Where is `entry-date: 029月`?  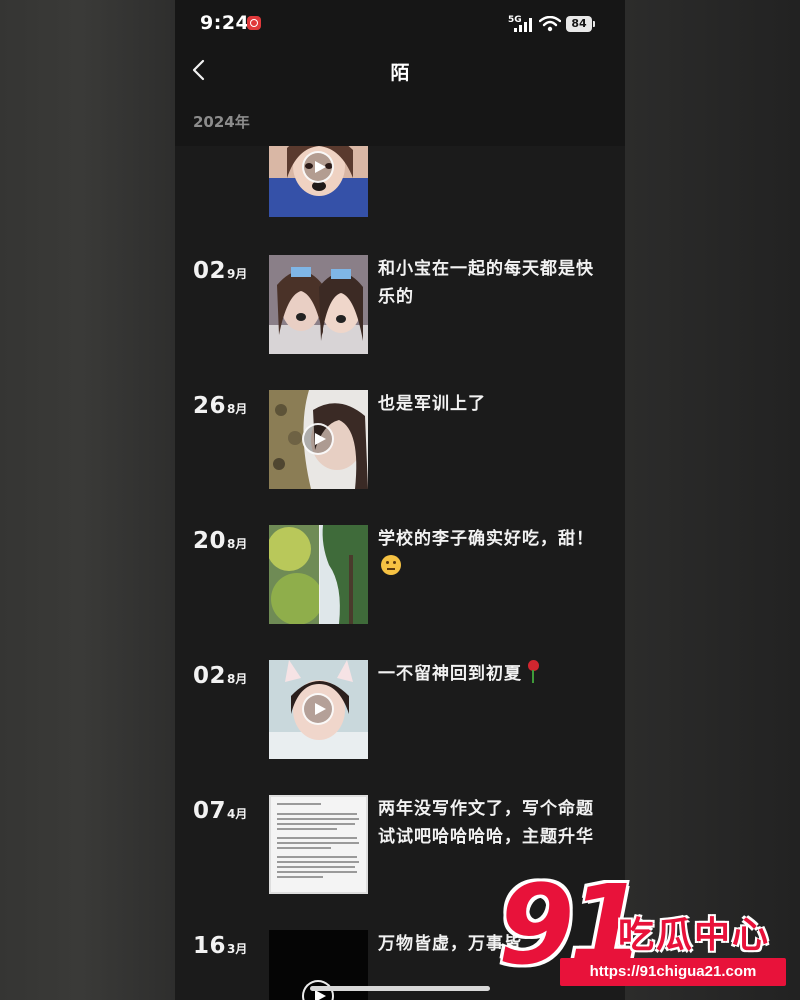 entry-date: 029月 is located at coordinates (220, 271).